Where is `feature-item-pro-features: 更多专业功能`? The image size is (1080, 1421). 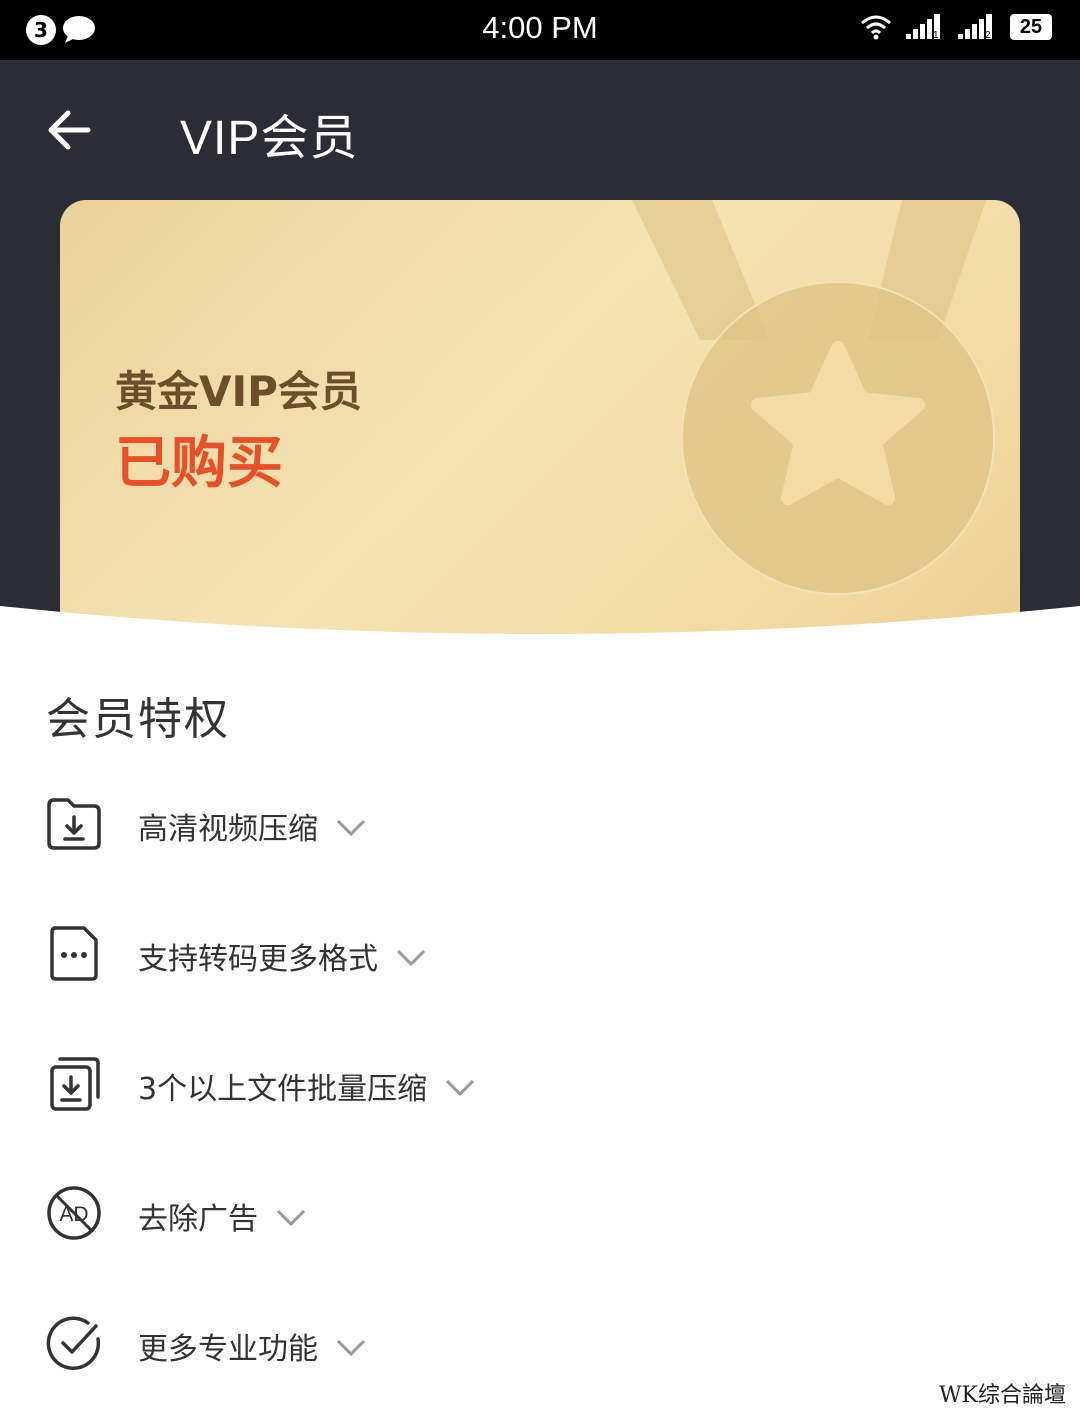
feature-item-pro-features: 更多专业功能 is located at coordinates (540, 1343).